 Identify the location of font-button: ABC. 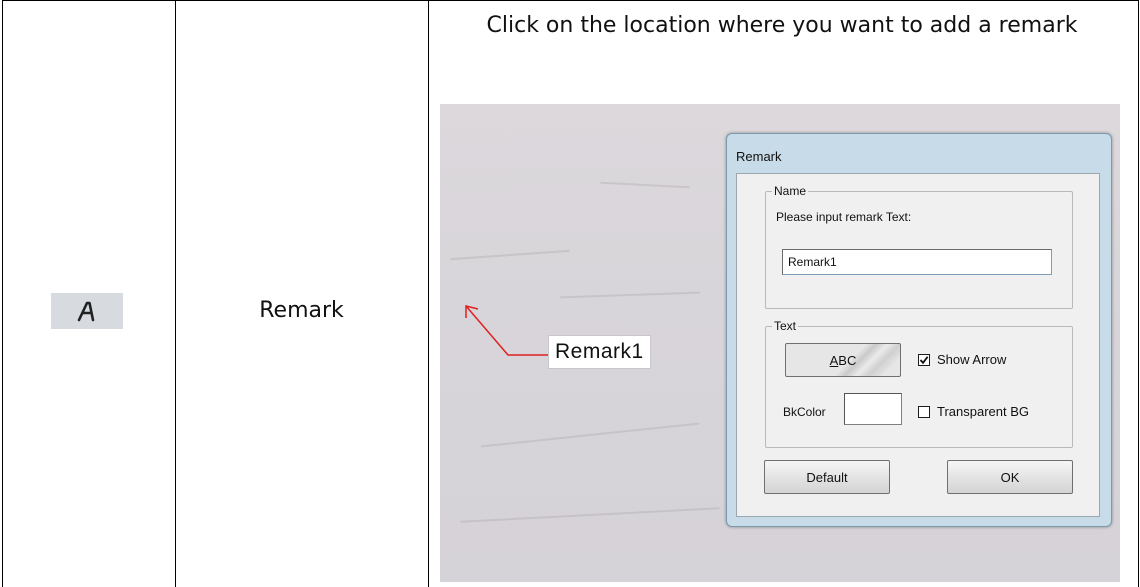
(843, 360).